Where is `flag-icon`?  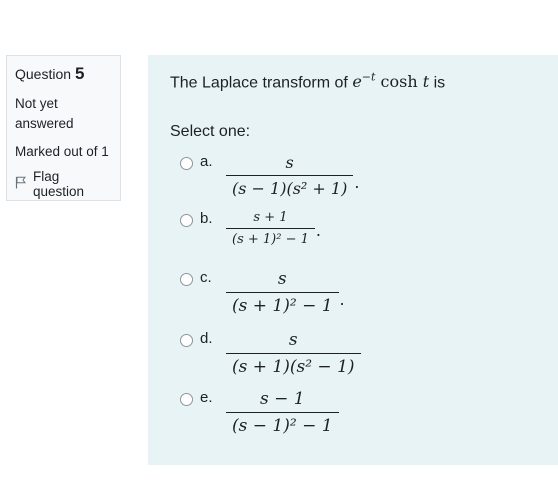
flag-icon is located at coordinates (21, 184).